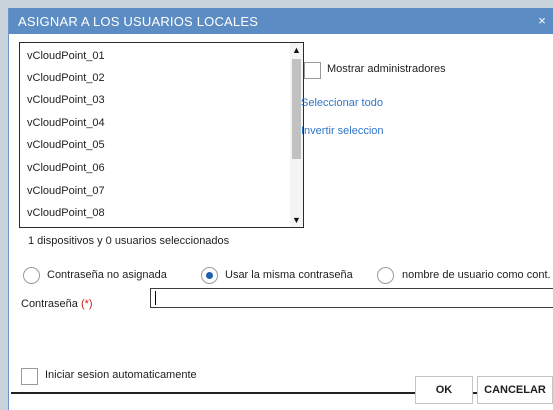 This screenshot has height=410, width=553. What do you see at coordinates (541, 21) in the screenshot?
I see `close-icon: ×` at bounding box center [541, 21].